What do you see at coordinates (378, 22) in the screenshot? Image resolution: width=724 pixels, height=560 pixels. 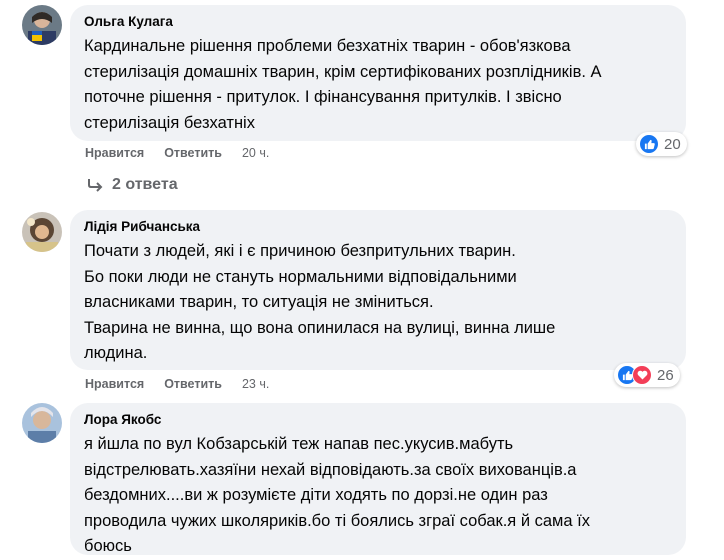 I see `comment-author: Ольга Кулага` at bounding box center [378, 22].